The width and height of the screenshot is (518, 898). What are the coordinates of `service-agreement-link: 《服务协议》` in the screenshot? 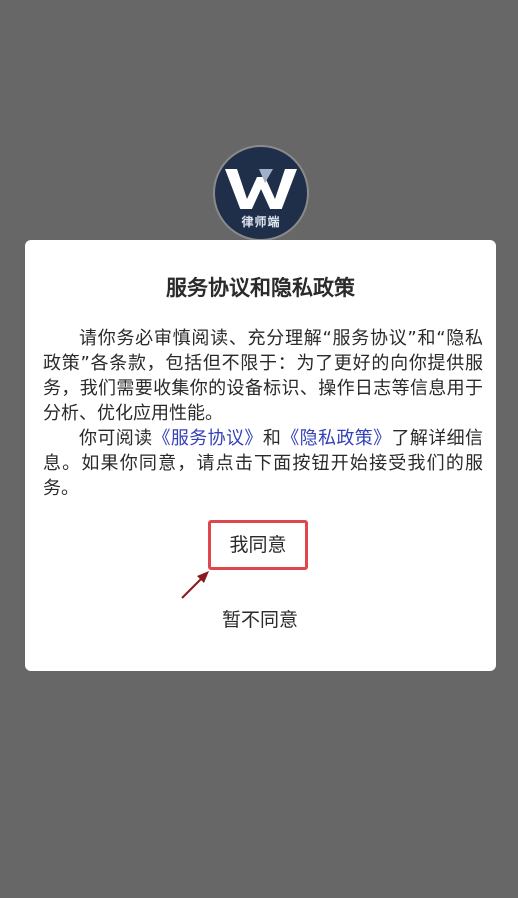 It's located at (208, 438).